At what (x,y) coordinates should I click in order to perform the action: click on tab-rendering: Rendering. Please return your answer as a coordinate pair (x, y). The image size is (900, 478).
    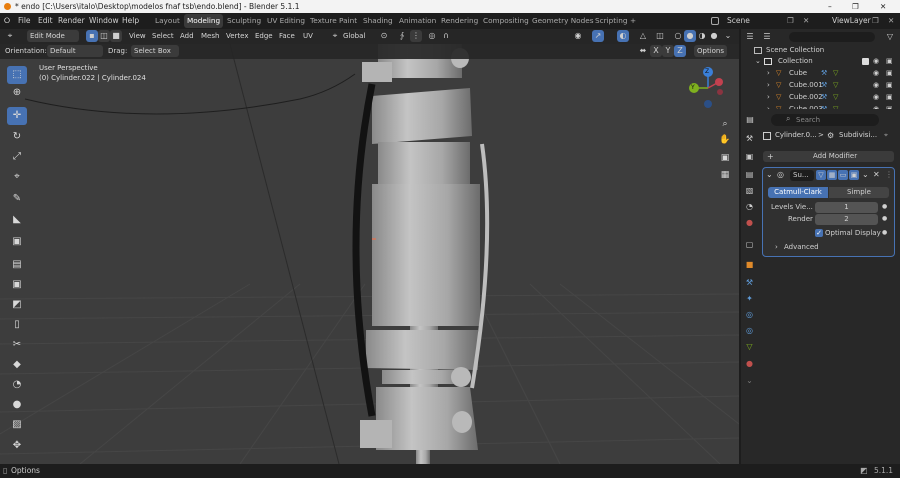
    Looking at the image, I should click on (459, 21).